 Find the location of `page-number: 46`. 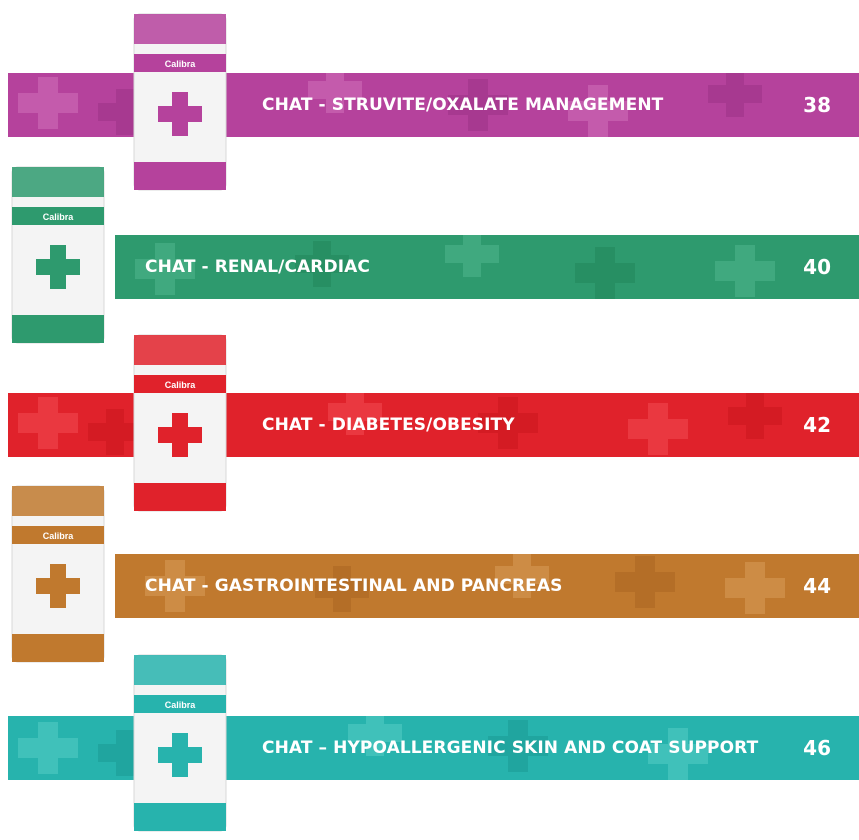

page-number: 46 is located at coordinates (817, 748).